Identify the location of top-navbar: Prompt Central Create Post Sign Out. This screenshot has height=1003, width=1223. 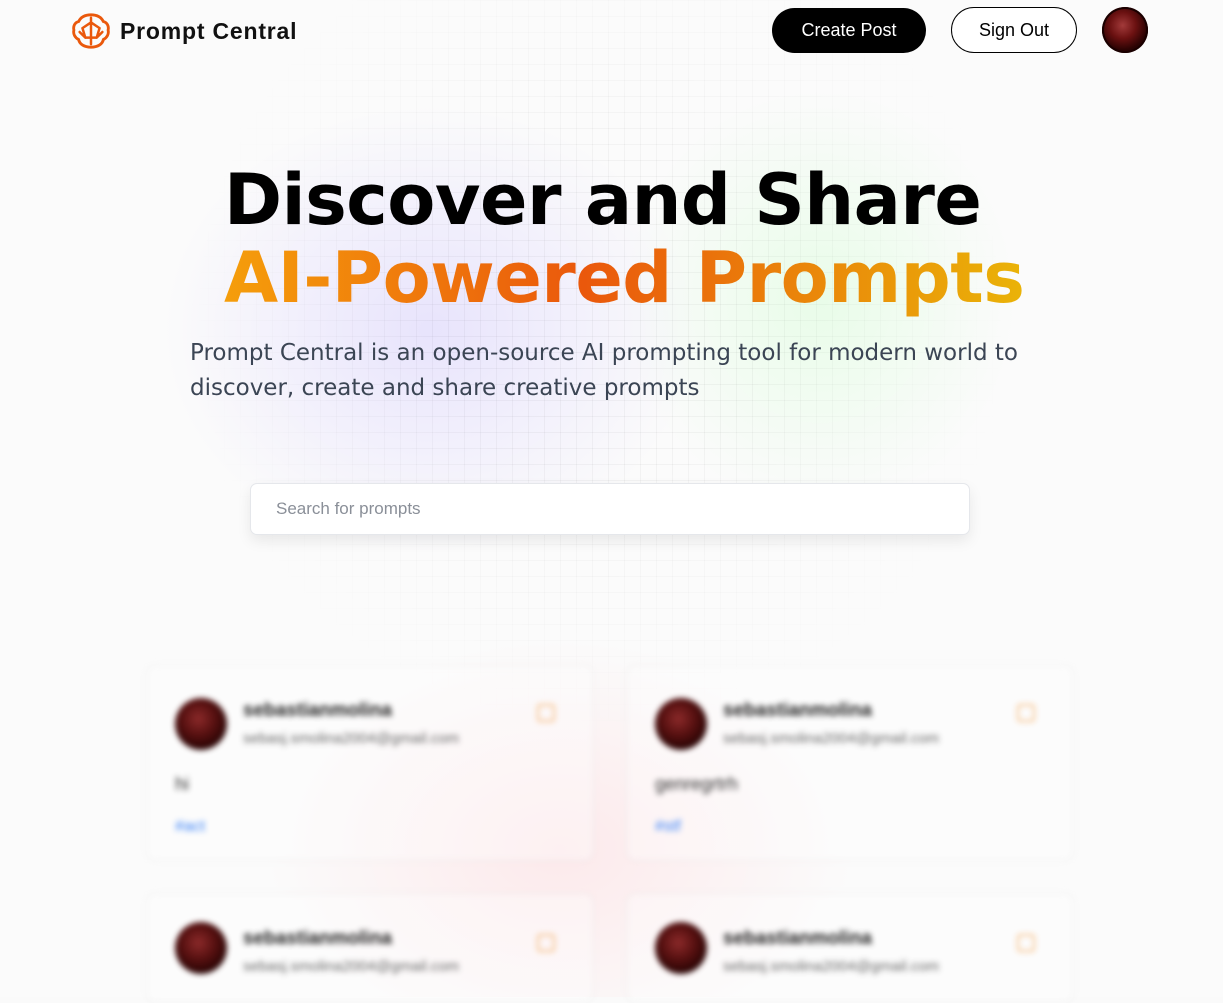
(611, 31).